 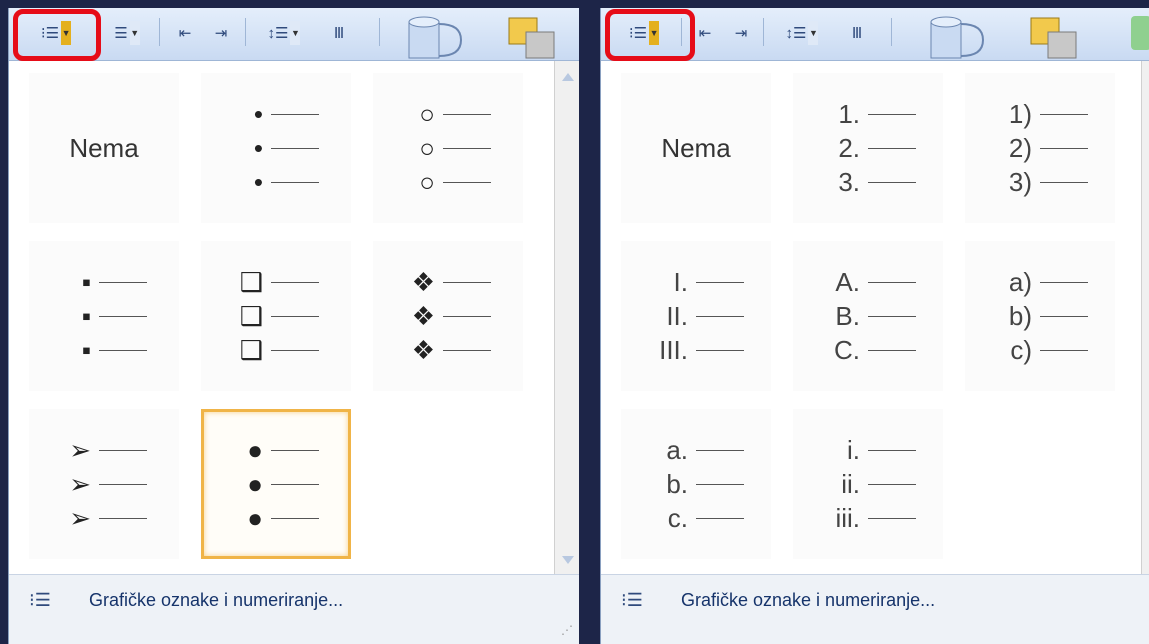 I want to click on none-label: Nema, so click(x=696, y=147).